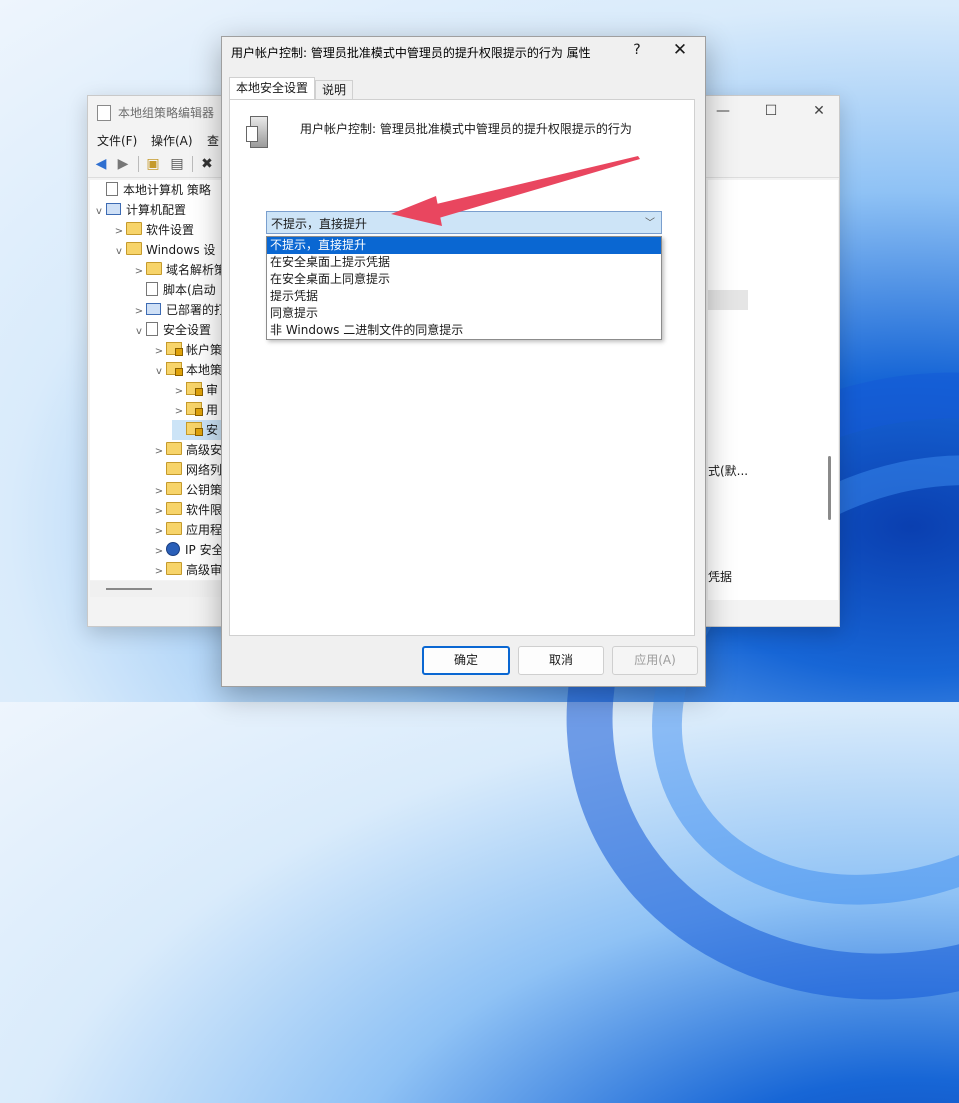 The width and height of the screenshot is (959, 1103). What do you see at coordinates (187, 570) in the screenshot?
I see `tree-item: > 高级审` at bounding box center [187, 570].